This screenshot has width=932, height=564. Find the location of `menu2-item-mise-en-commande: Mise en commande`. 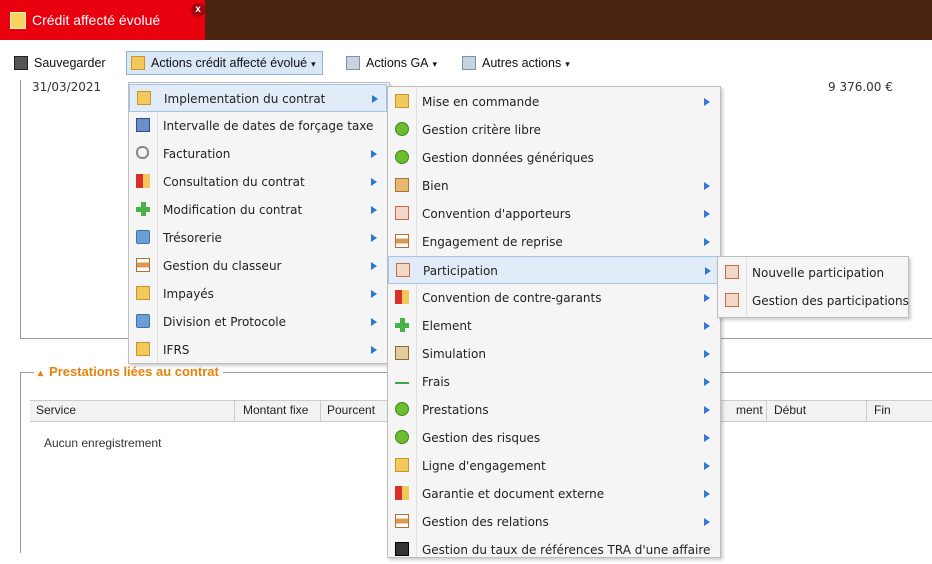

menu2-item-mise-en-commande: Mise en commande is located at coordinates (553, 102).